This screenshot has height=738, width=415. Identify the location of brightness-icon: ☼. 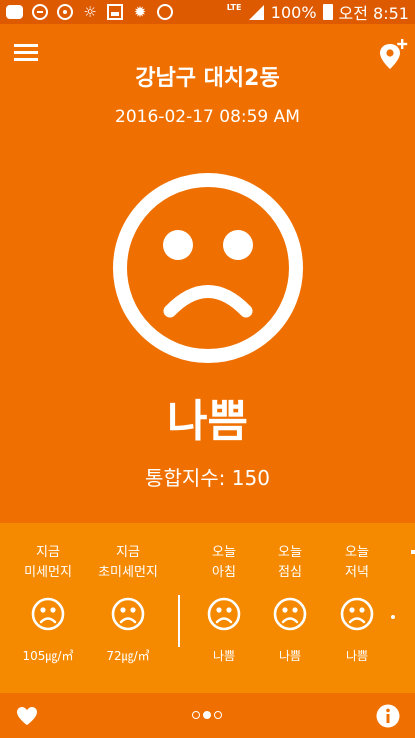
(90, 12).